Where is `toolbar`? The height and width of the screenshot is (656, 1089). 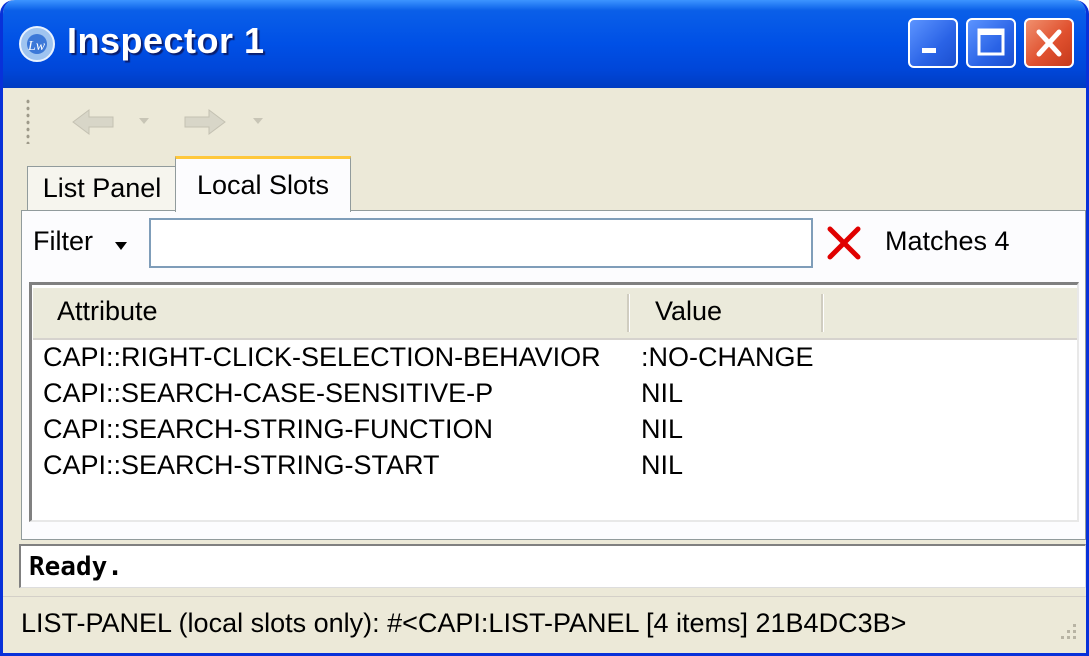
toolbar is located at coordinates (544, 121).